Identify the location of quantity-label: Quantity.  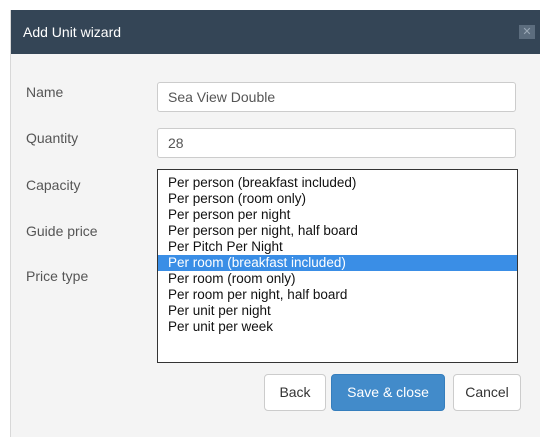
(52, 138).